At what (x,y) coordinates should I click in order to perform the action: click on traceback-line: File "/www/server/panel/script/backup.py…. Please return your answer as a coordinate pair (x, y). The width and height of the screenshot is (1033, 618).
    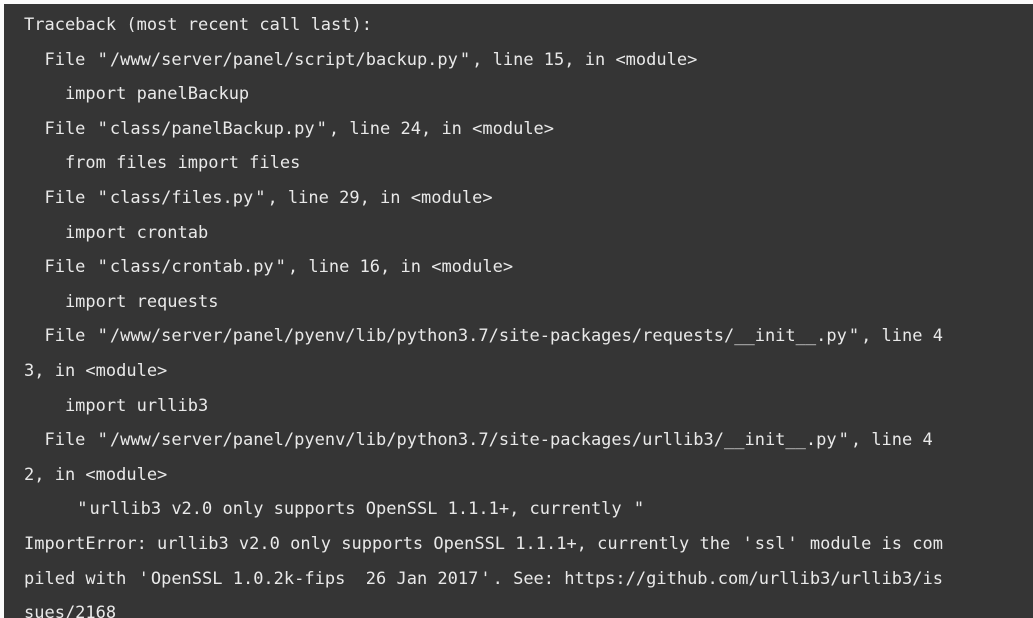
    Looking at the image, I should click on (528, 60).